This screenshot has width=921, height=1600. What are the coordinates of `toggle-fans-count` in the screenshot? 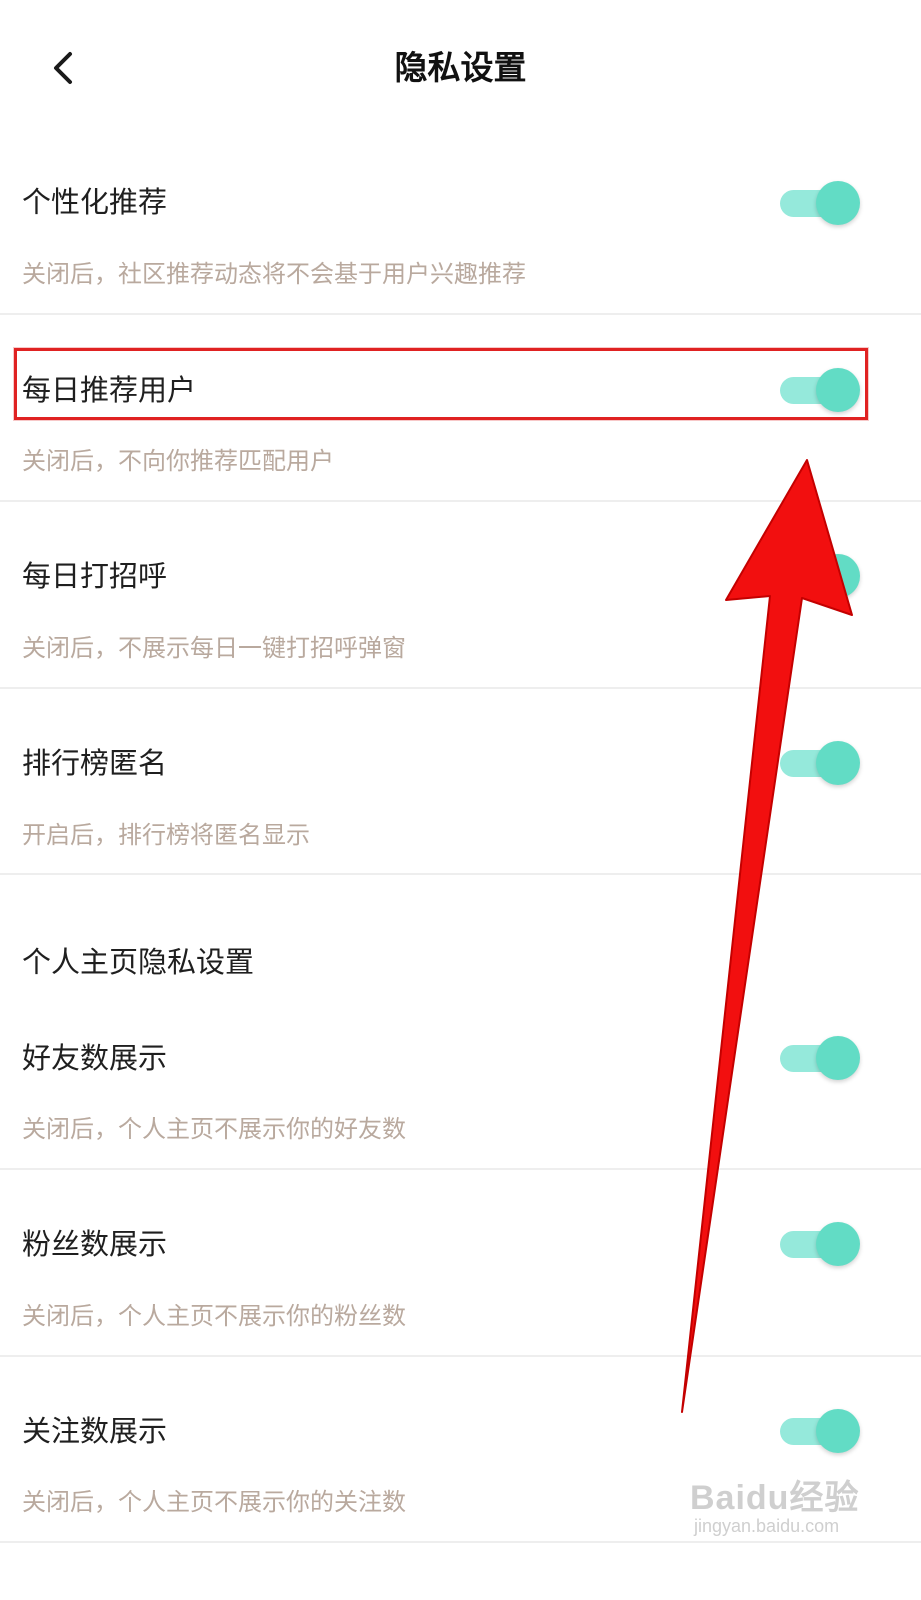 It's located at (820, 1244).